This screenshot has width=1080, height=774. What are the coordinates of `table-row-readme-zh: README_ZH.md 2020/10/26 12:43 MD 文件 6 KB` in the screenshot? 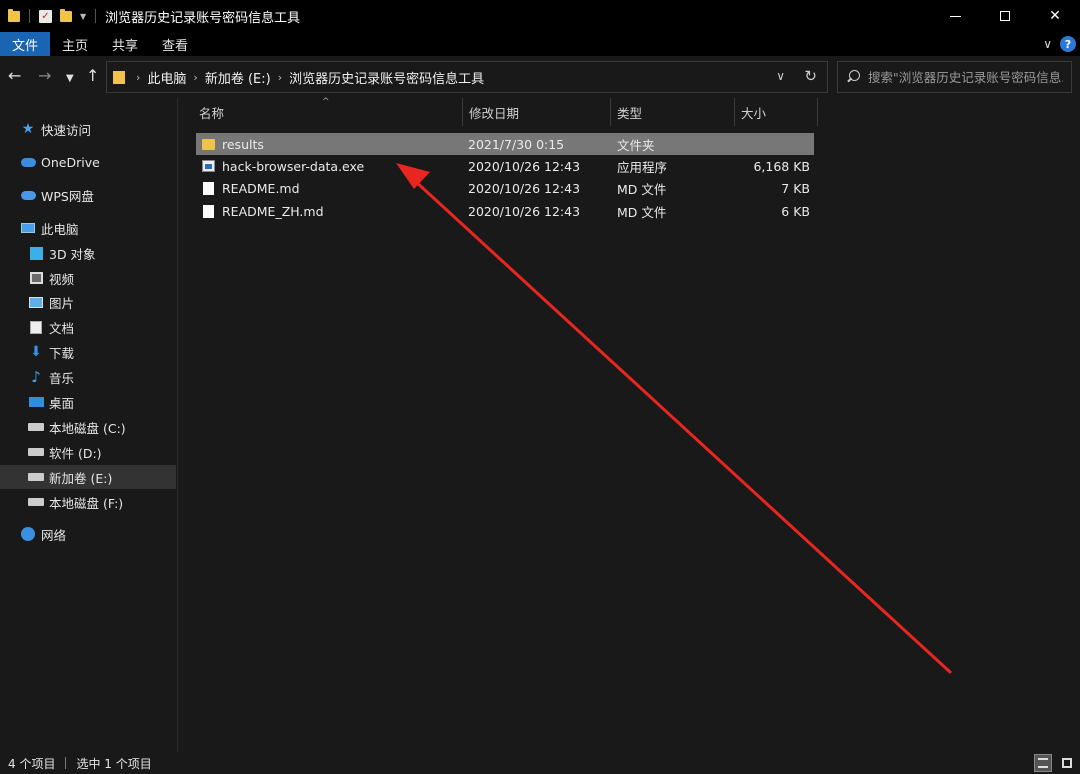 It's located at (505, 211).